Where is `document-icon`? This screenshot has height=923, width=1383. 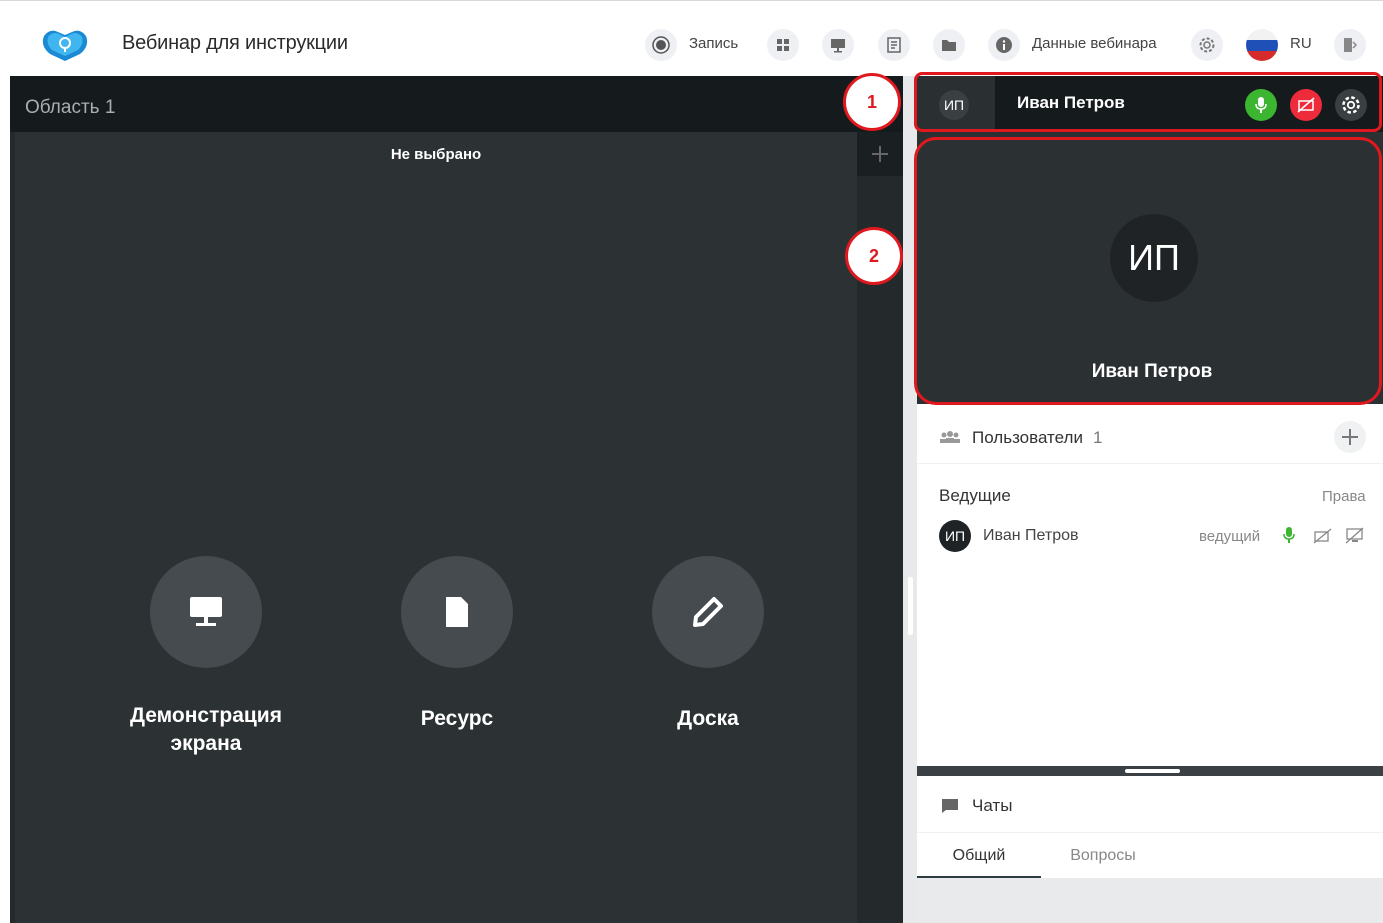 document-icon is located at coordinates (894, 45).